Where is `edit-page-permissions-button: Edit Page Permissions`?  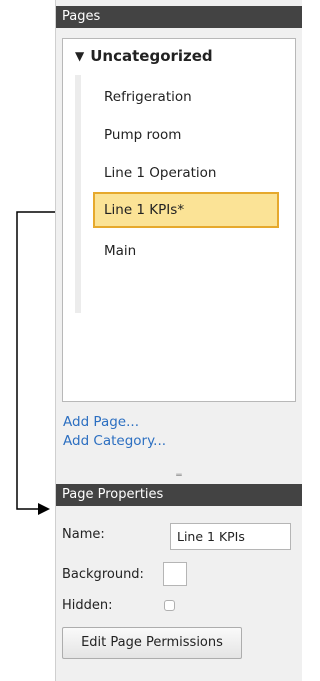
edit-page-permissions-button: Edit Page Permissions is located at coordinates (152, 643).